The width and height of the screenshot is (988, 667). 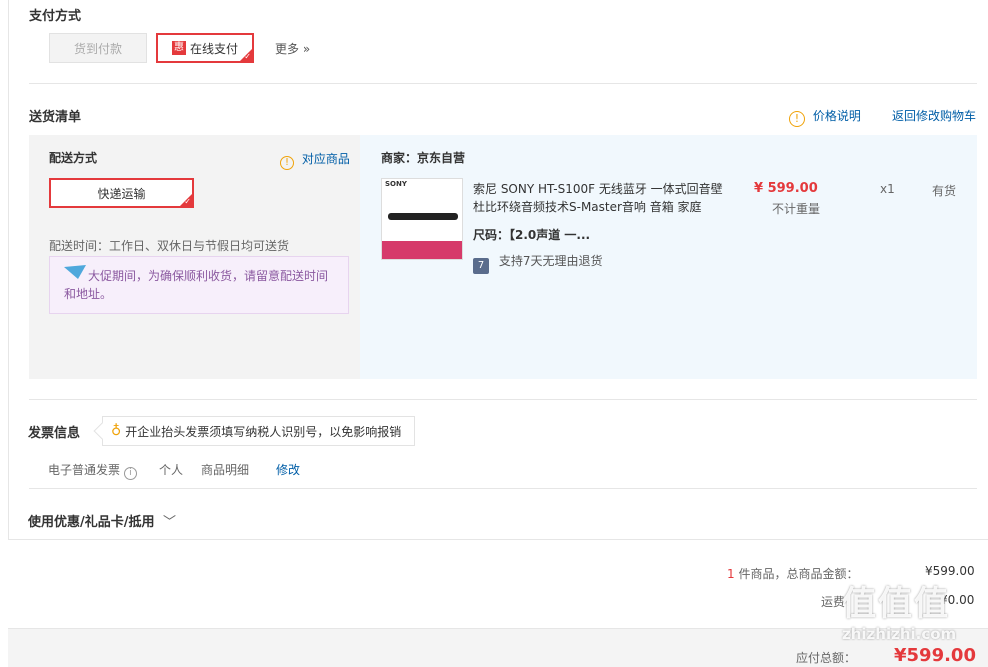 What do you see at coordinates (836, 116) in the screenshot?
I see `price-info-label: 价格说明` at bounding box center [836, 116].